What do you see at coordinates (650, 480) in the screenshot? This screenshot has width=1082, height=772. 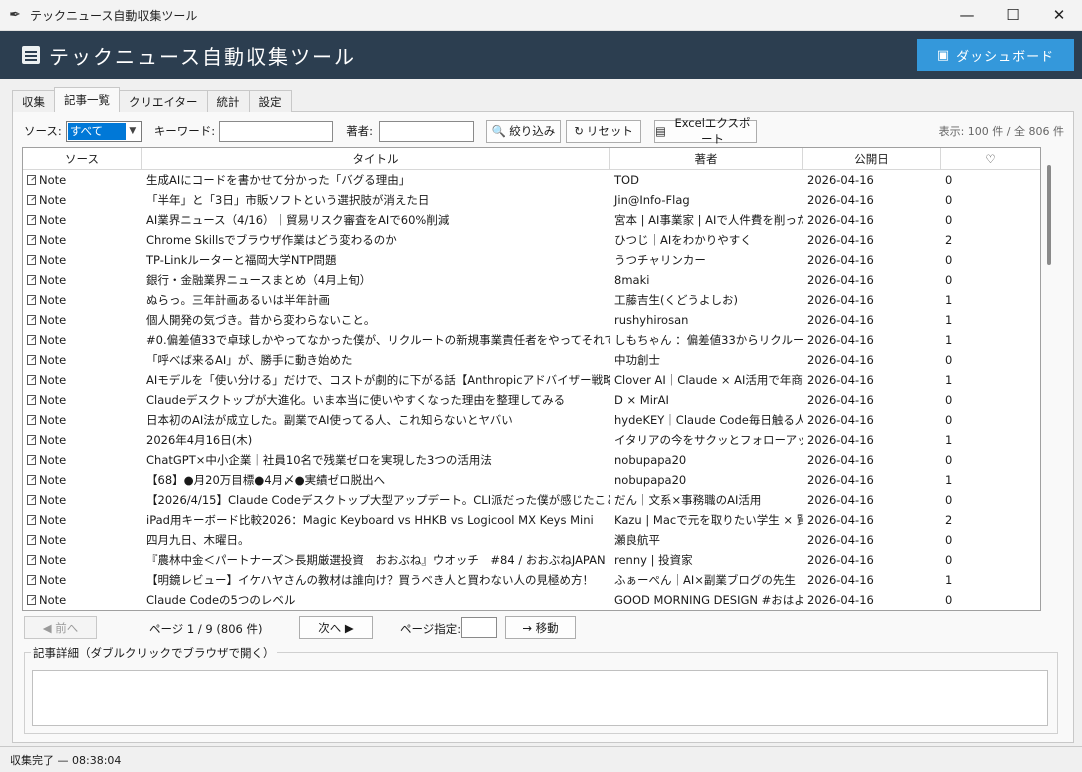 I see `cell-author: nobupapa20` at bounding box center [650, 480].